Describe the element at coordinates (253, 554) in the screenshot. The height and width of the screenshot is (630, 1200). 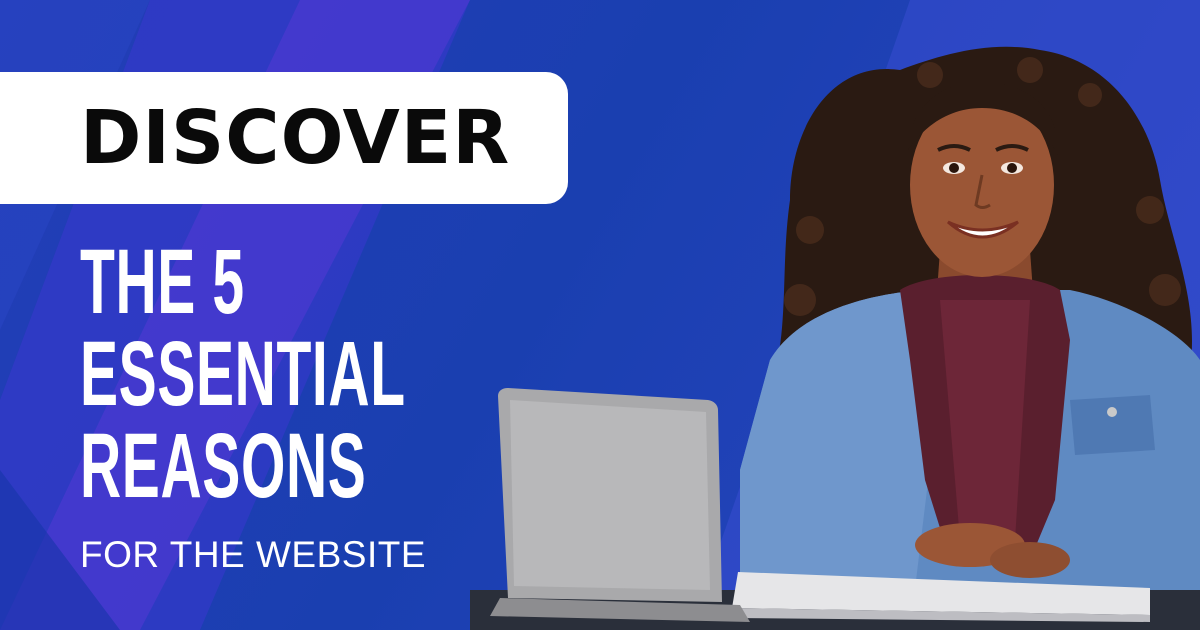
I see `subline: FOR THE WEBSITE` at that location.